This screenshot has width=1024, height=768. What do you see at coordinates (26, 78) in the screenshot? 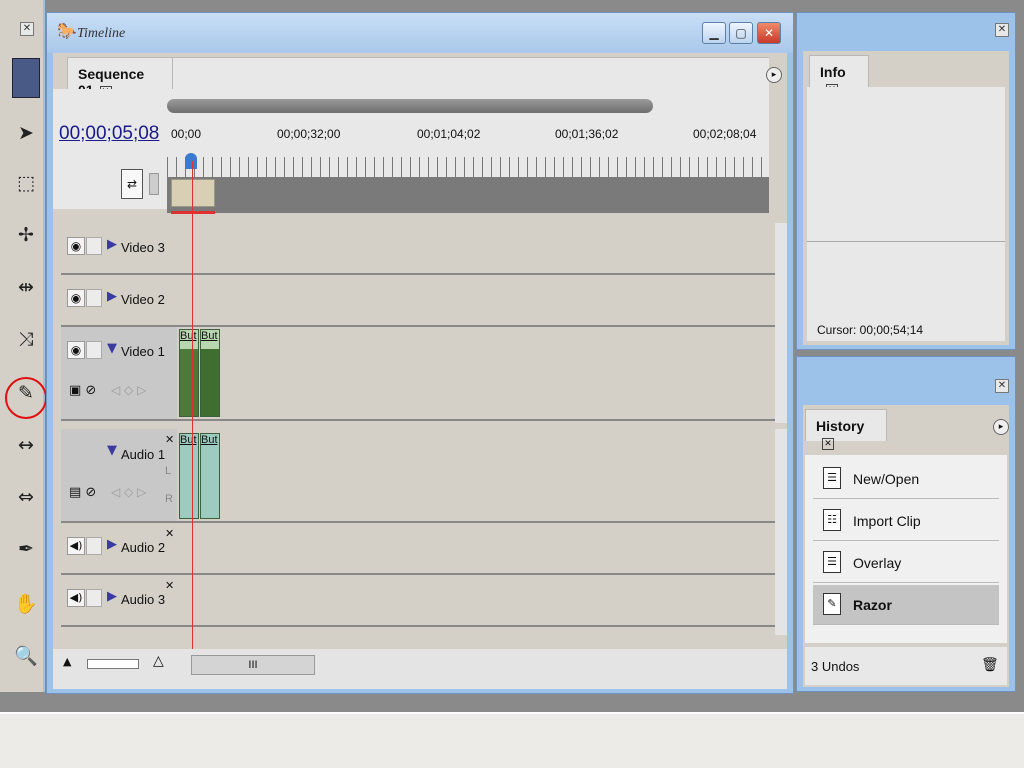
I see `app-logo-icon` at bounding box center [26, 78].